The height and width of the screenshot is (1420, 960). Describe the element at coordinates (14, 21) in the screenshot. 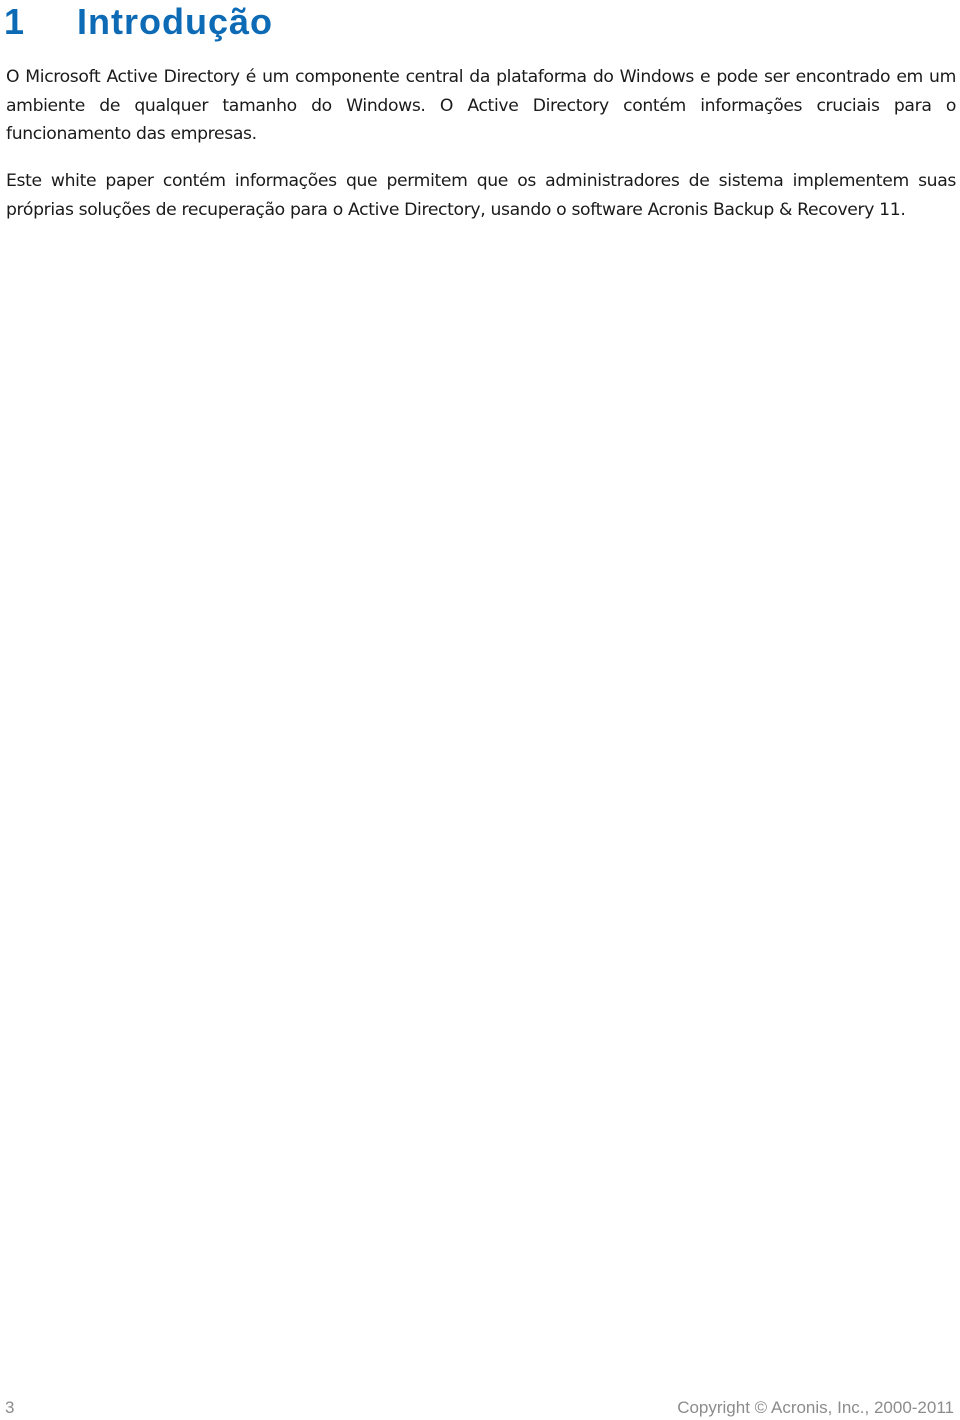

I see `section-number: 1` at that location.